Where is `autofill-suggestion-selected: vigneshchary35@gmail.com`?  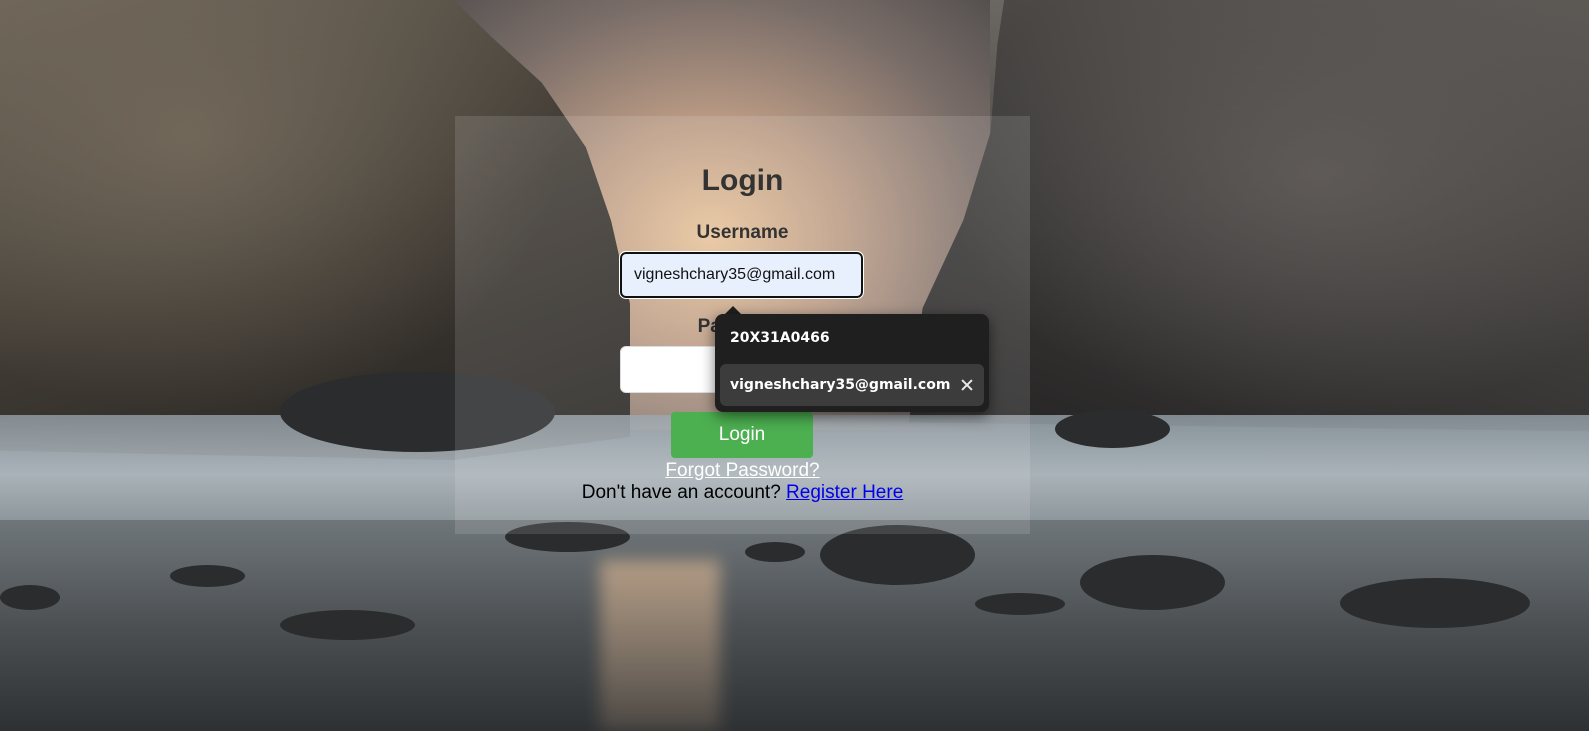 autofill-suggestion-selected: vigneshchary35@gmail.com is located at coordinates (852, 385).